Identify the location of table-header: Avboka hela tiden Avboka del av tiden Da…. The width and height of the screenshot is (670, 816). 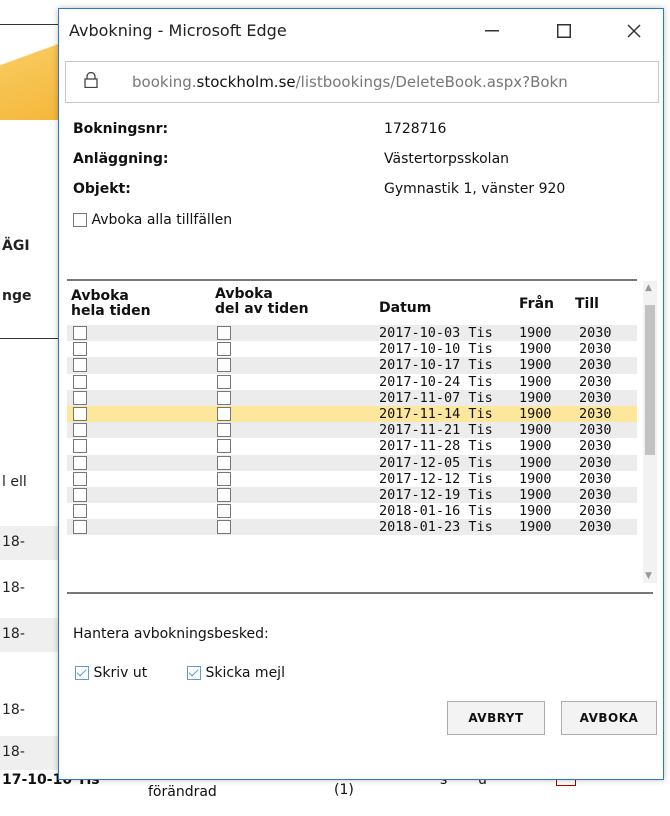
(352, 303).